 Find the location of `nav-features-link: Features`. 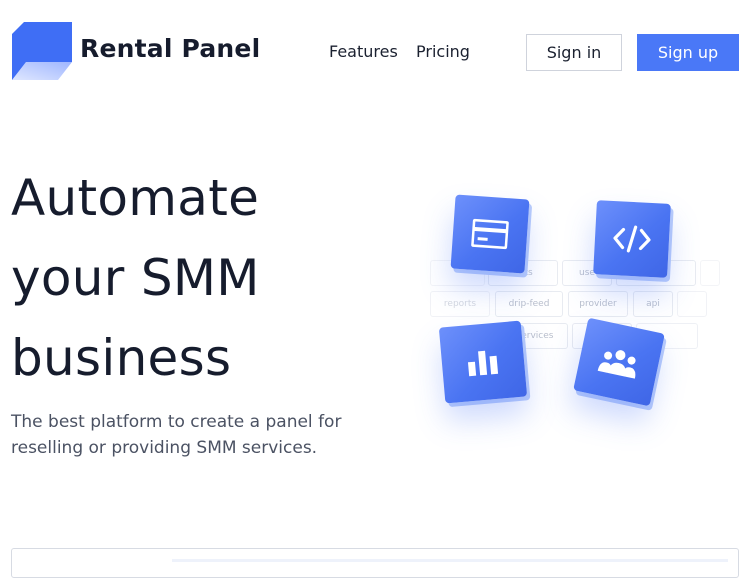

nav-features-link: Features is located at coordinates (363, 51).